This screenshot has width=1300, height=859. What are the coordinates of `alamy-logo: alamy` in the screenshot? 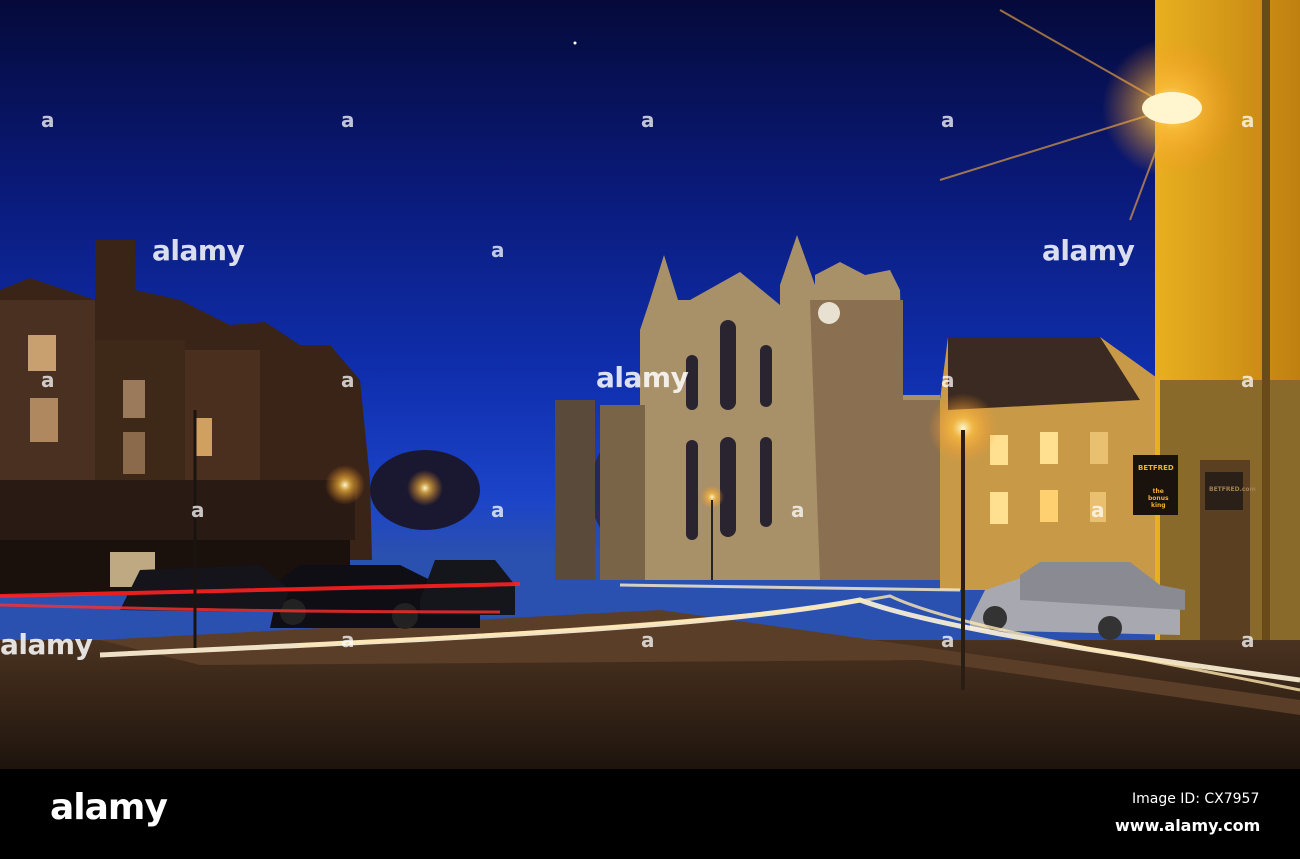 It's located at (109, 807).